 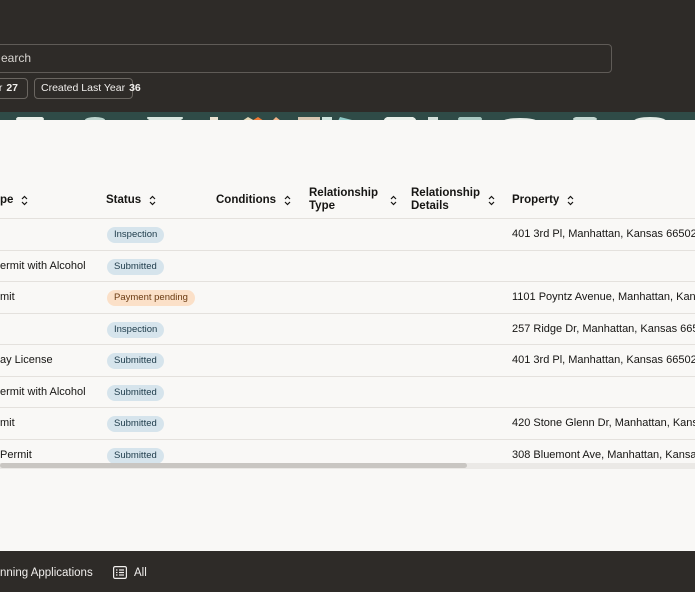 What do you see at coordinates (1, 88) in the screenshot?
I see `filter-chip-label: ar` at bounding box center [1, 88].